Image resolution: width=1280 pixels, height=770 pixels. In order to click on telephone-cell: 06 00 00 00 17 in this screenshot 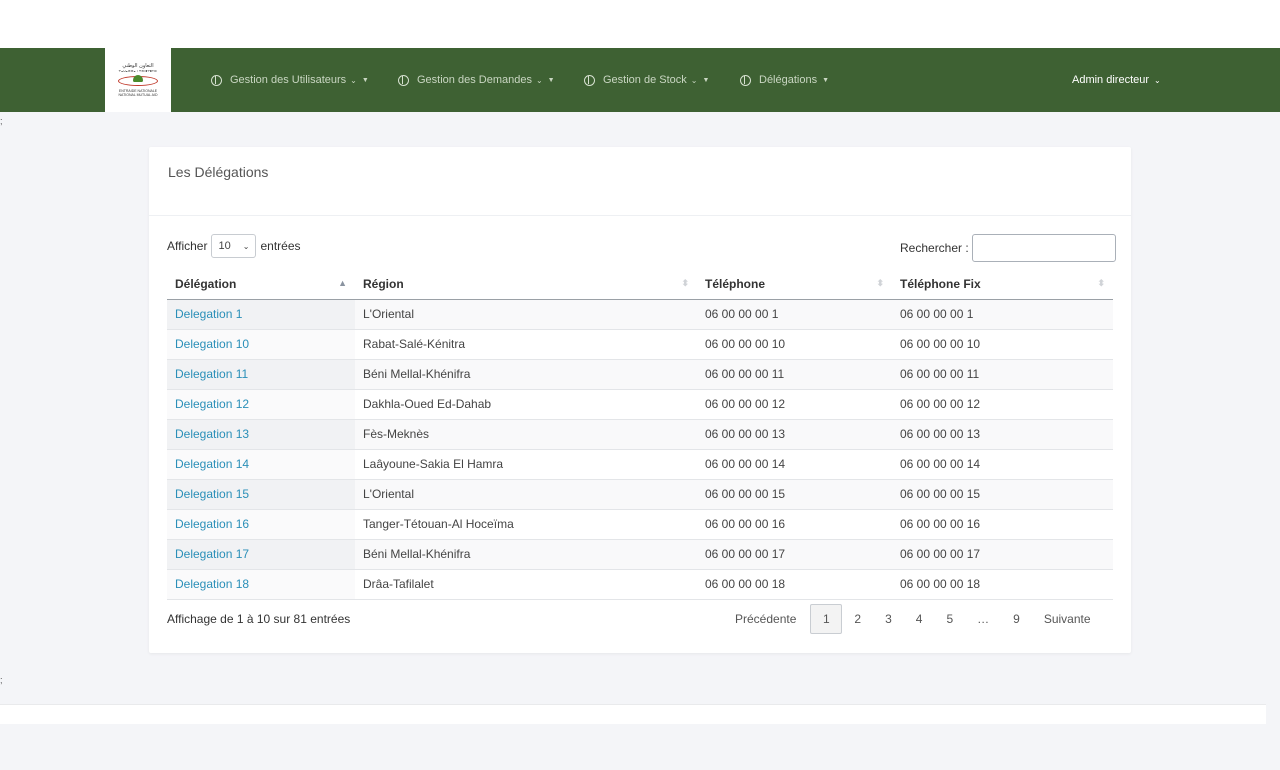, I will do `click(794, 554)`.